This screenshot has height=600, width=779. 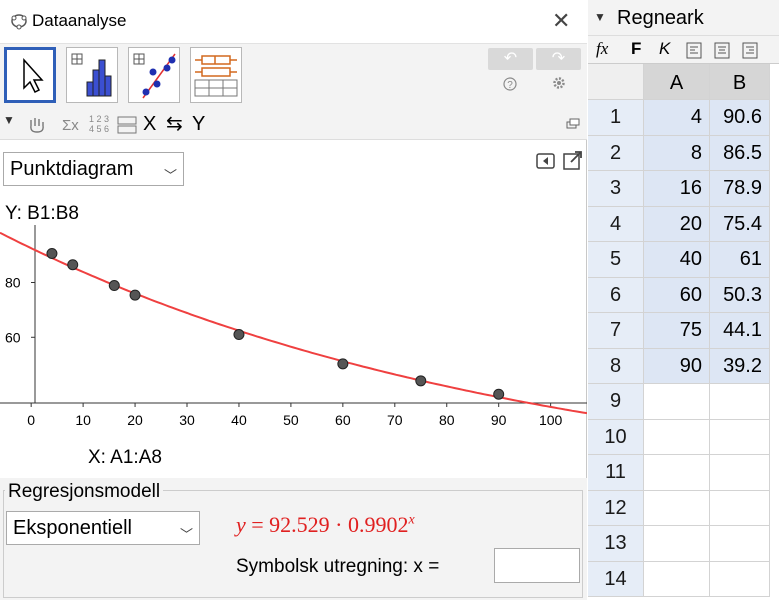 I want to click on undo-icon: ↶, so click(x=510, y=58).